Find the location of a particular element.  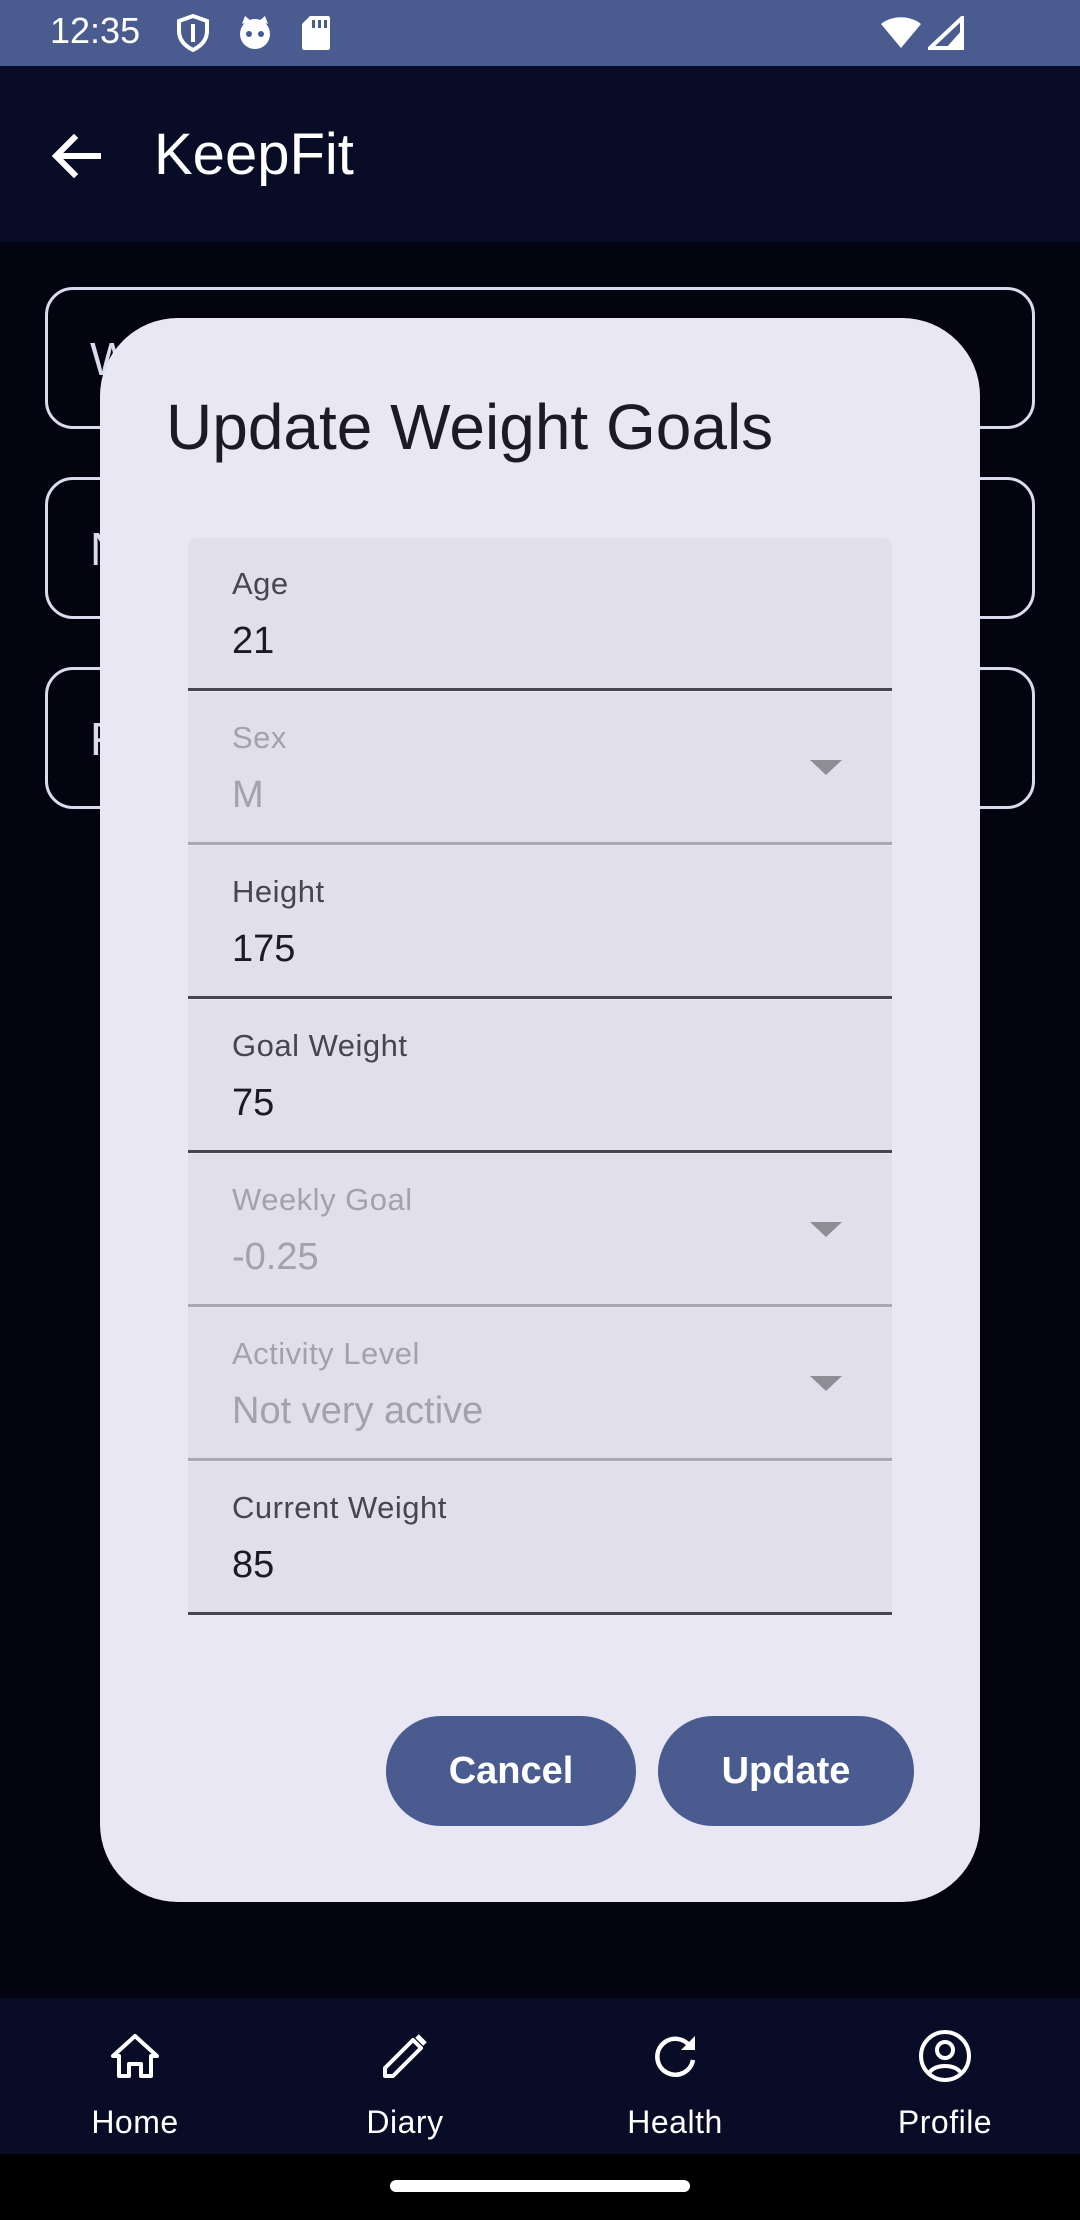

bottom-navigation: Home Diary Health Profile is located at coordinates (540, 2077).